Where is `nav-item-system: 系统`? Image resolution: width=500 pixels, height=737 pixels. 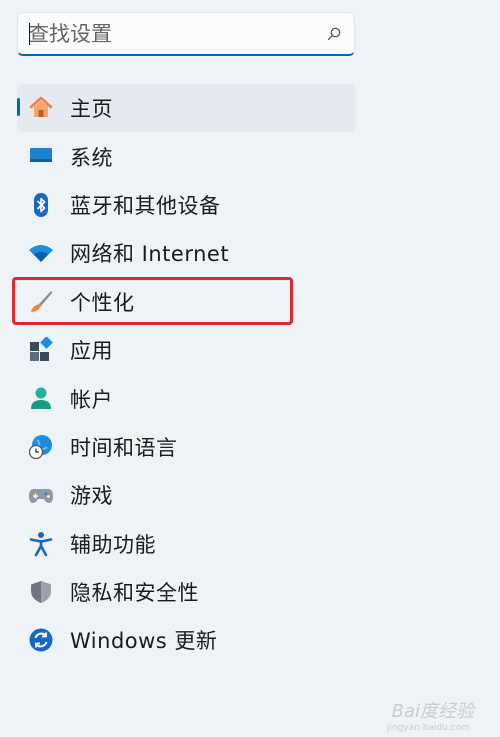
nav-item-system: 系统 is located at coordinates (186, 156).